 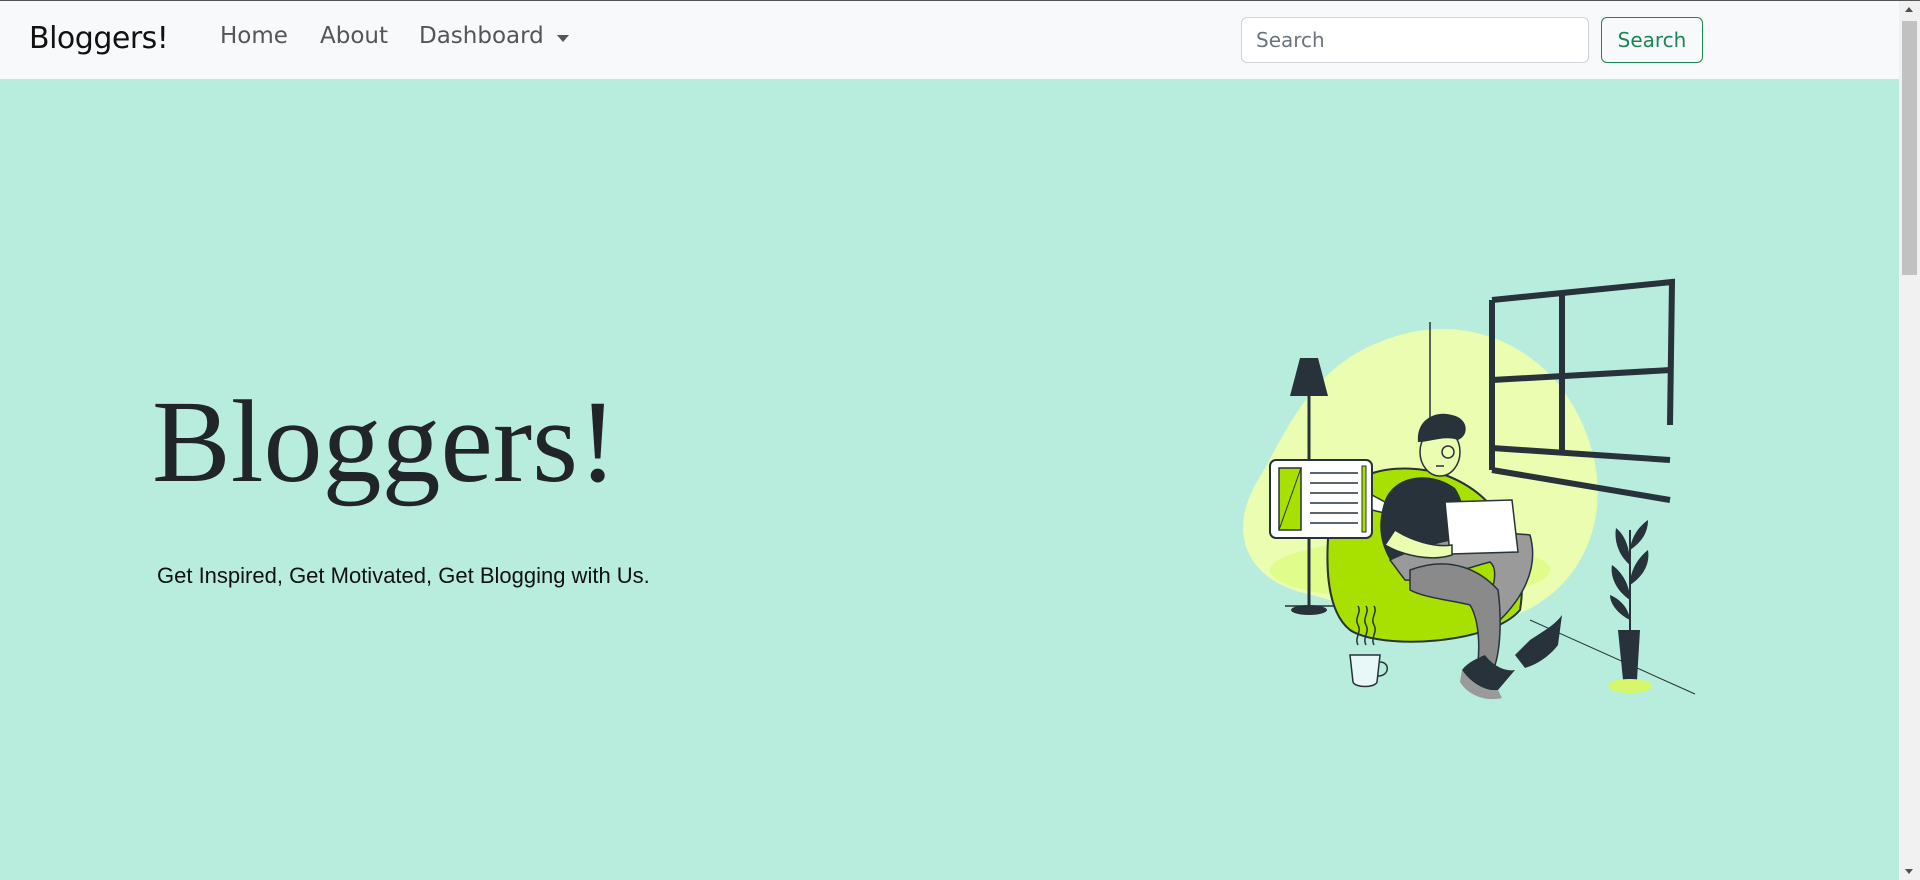 I want to click on dropdown-caret-icon, so click(x=563, y=38).